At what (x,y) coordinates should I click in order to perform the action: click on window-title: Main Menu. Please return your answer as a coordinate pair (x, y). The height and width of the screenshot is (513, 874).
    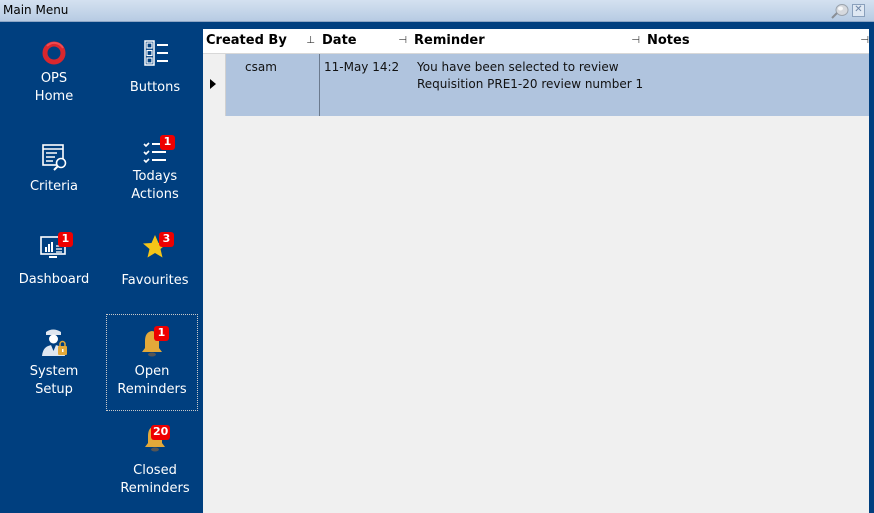
    Looking at the image, I should click on (36, 10).